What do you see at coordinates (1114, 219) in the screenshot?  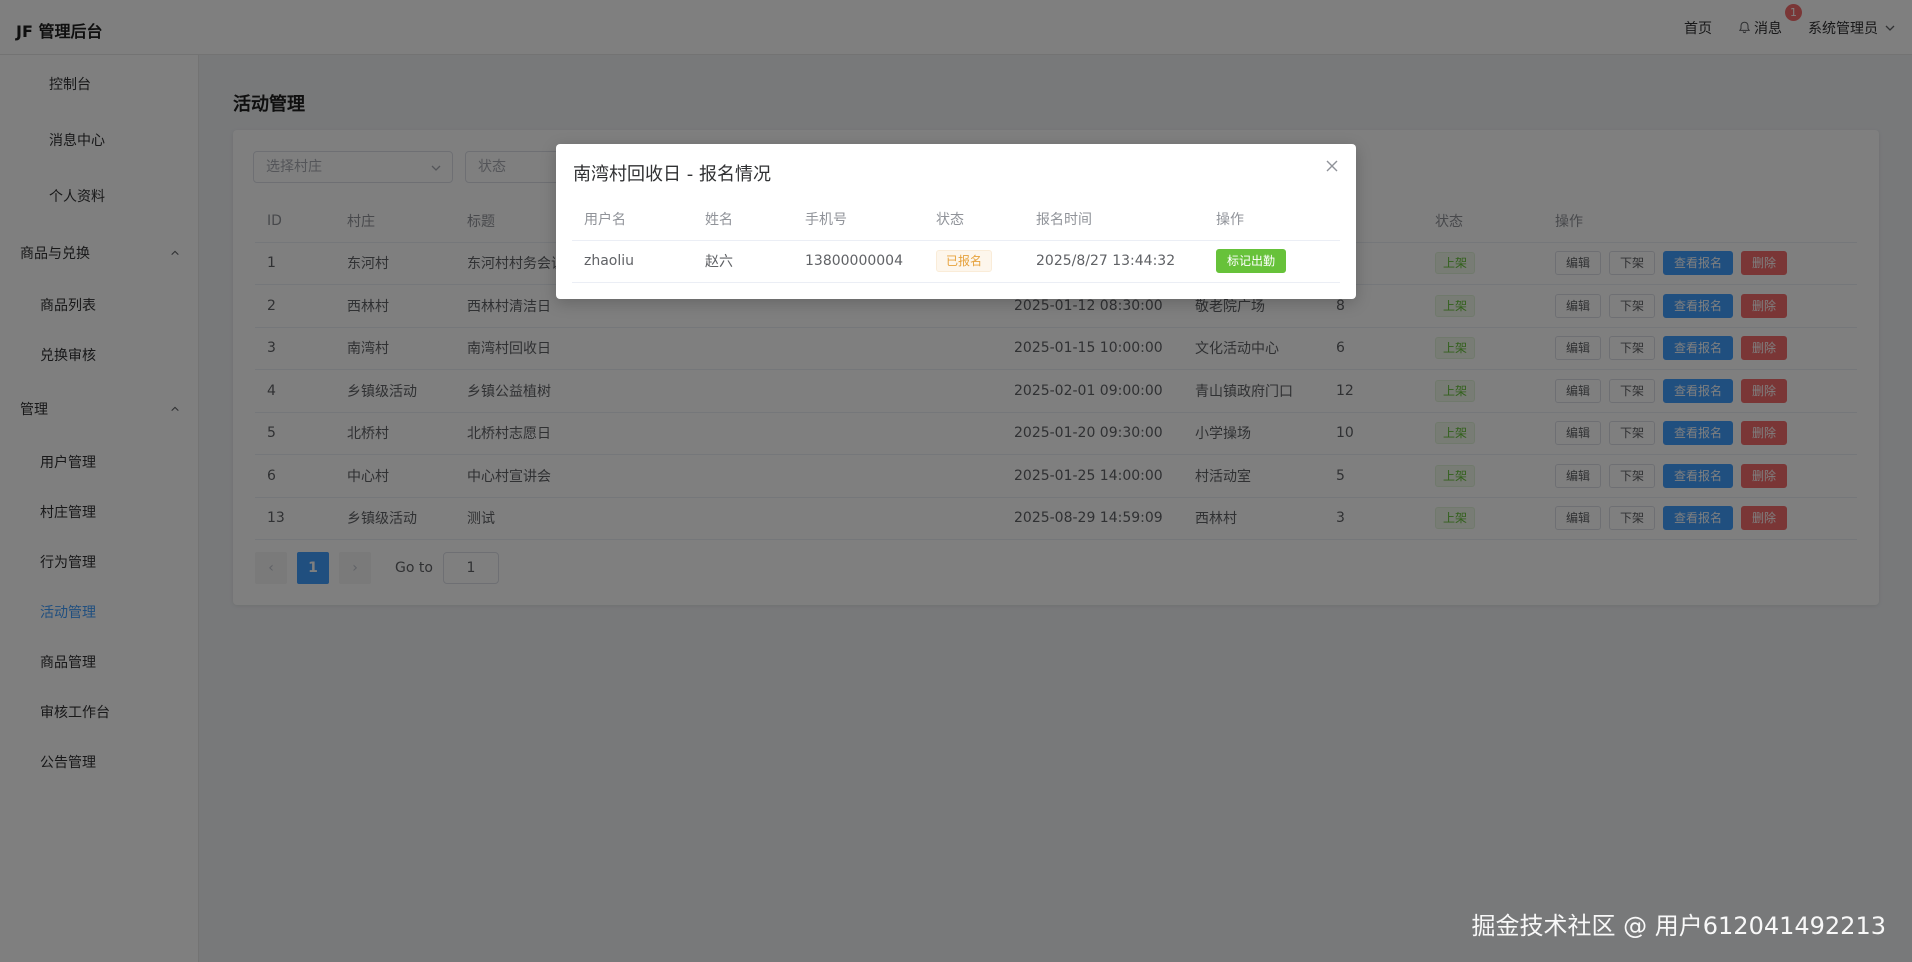 I see `dcol-time: 报名时间` at bounding box center [1114, 219].